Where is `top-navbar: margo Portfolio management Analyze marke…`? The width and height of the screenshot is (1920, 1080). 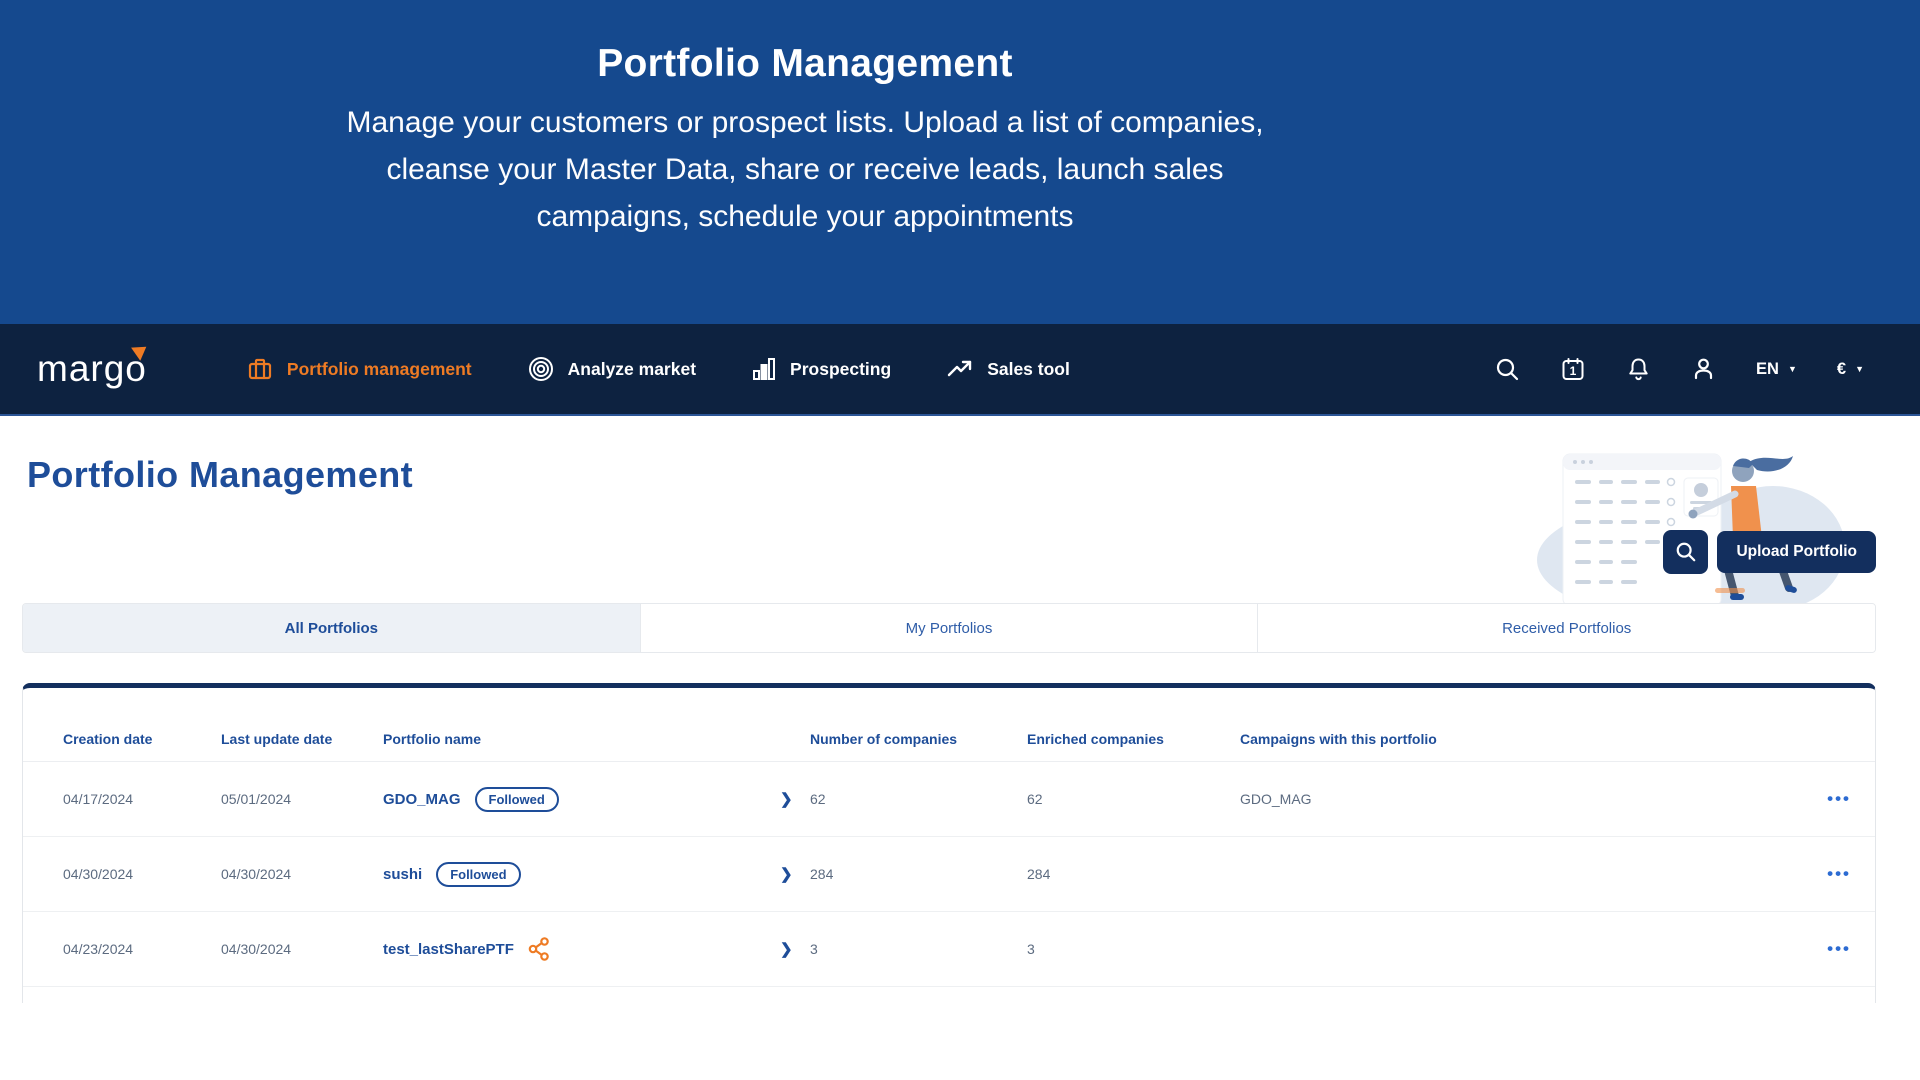 top-navbar: margo Portfolio management Analyze marke… is located at coordinates (960, 370).